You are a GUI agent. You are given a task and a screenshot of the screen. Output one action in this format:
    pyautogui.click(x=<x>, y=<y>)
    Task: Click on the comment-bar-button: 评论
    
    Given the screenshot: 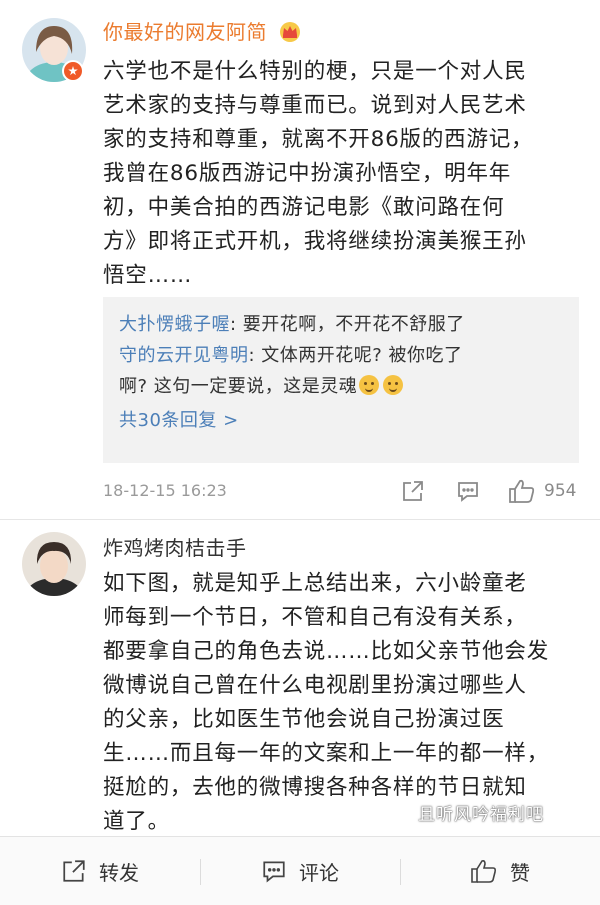 What is the action you would take?
    pyautogui.click(x=300, y=871)
    